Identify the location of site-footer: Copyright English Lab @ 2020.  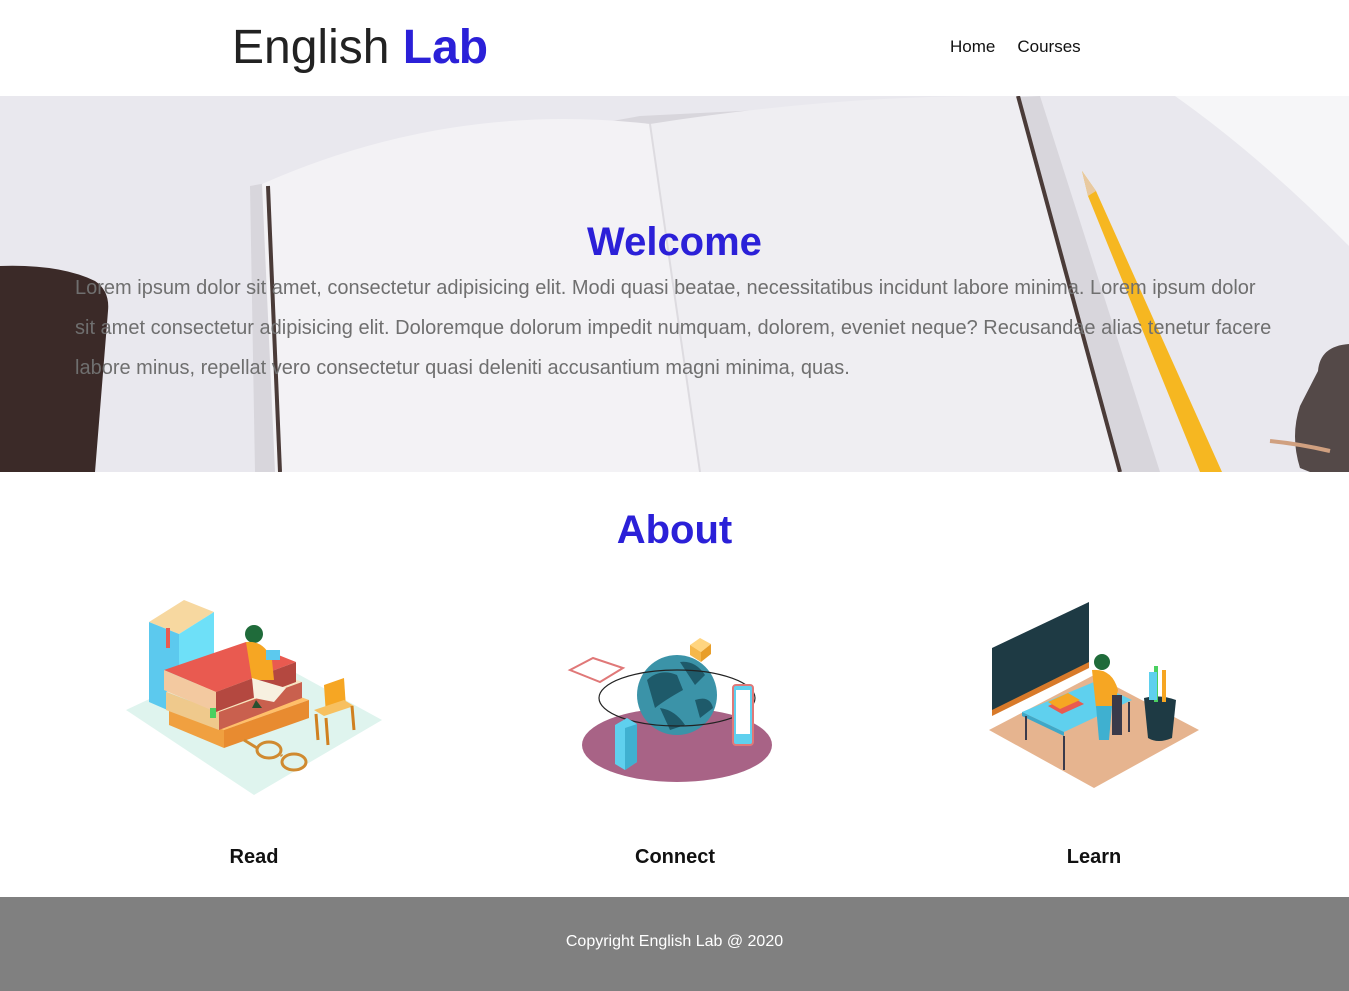
(674, 944).